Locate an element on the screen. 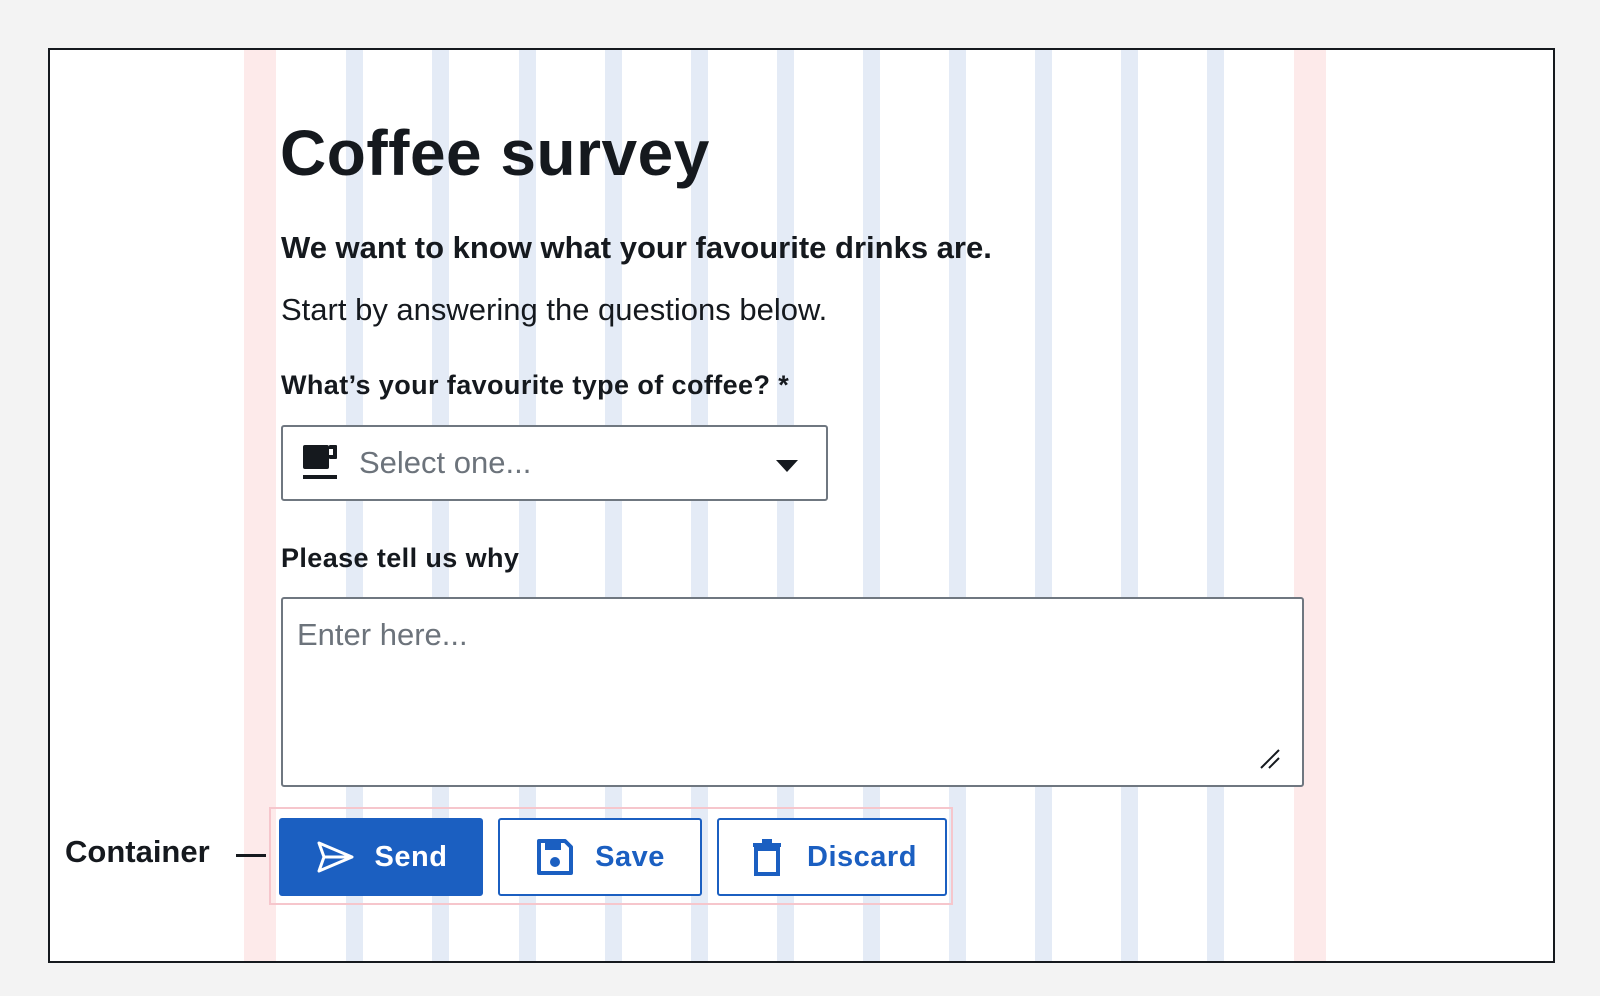 Image resolution: width=1600 pixels, height=996 pixels. intro-text: Start by answering the questions below. is located at coordinates (554, 309).